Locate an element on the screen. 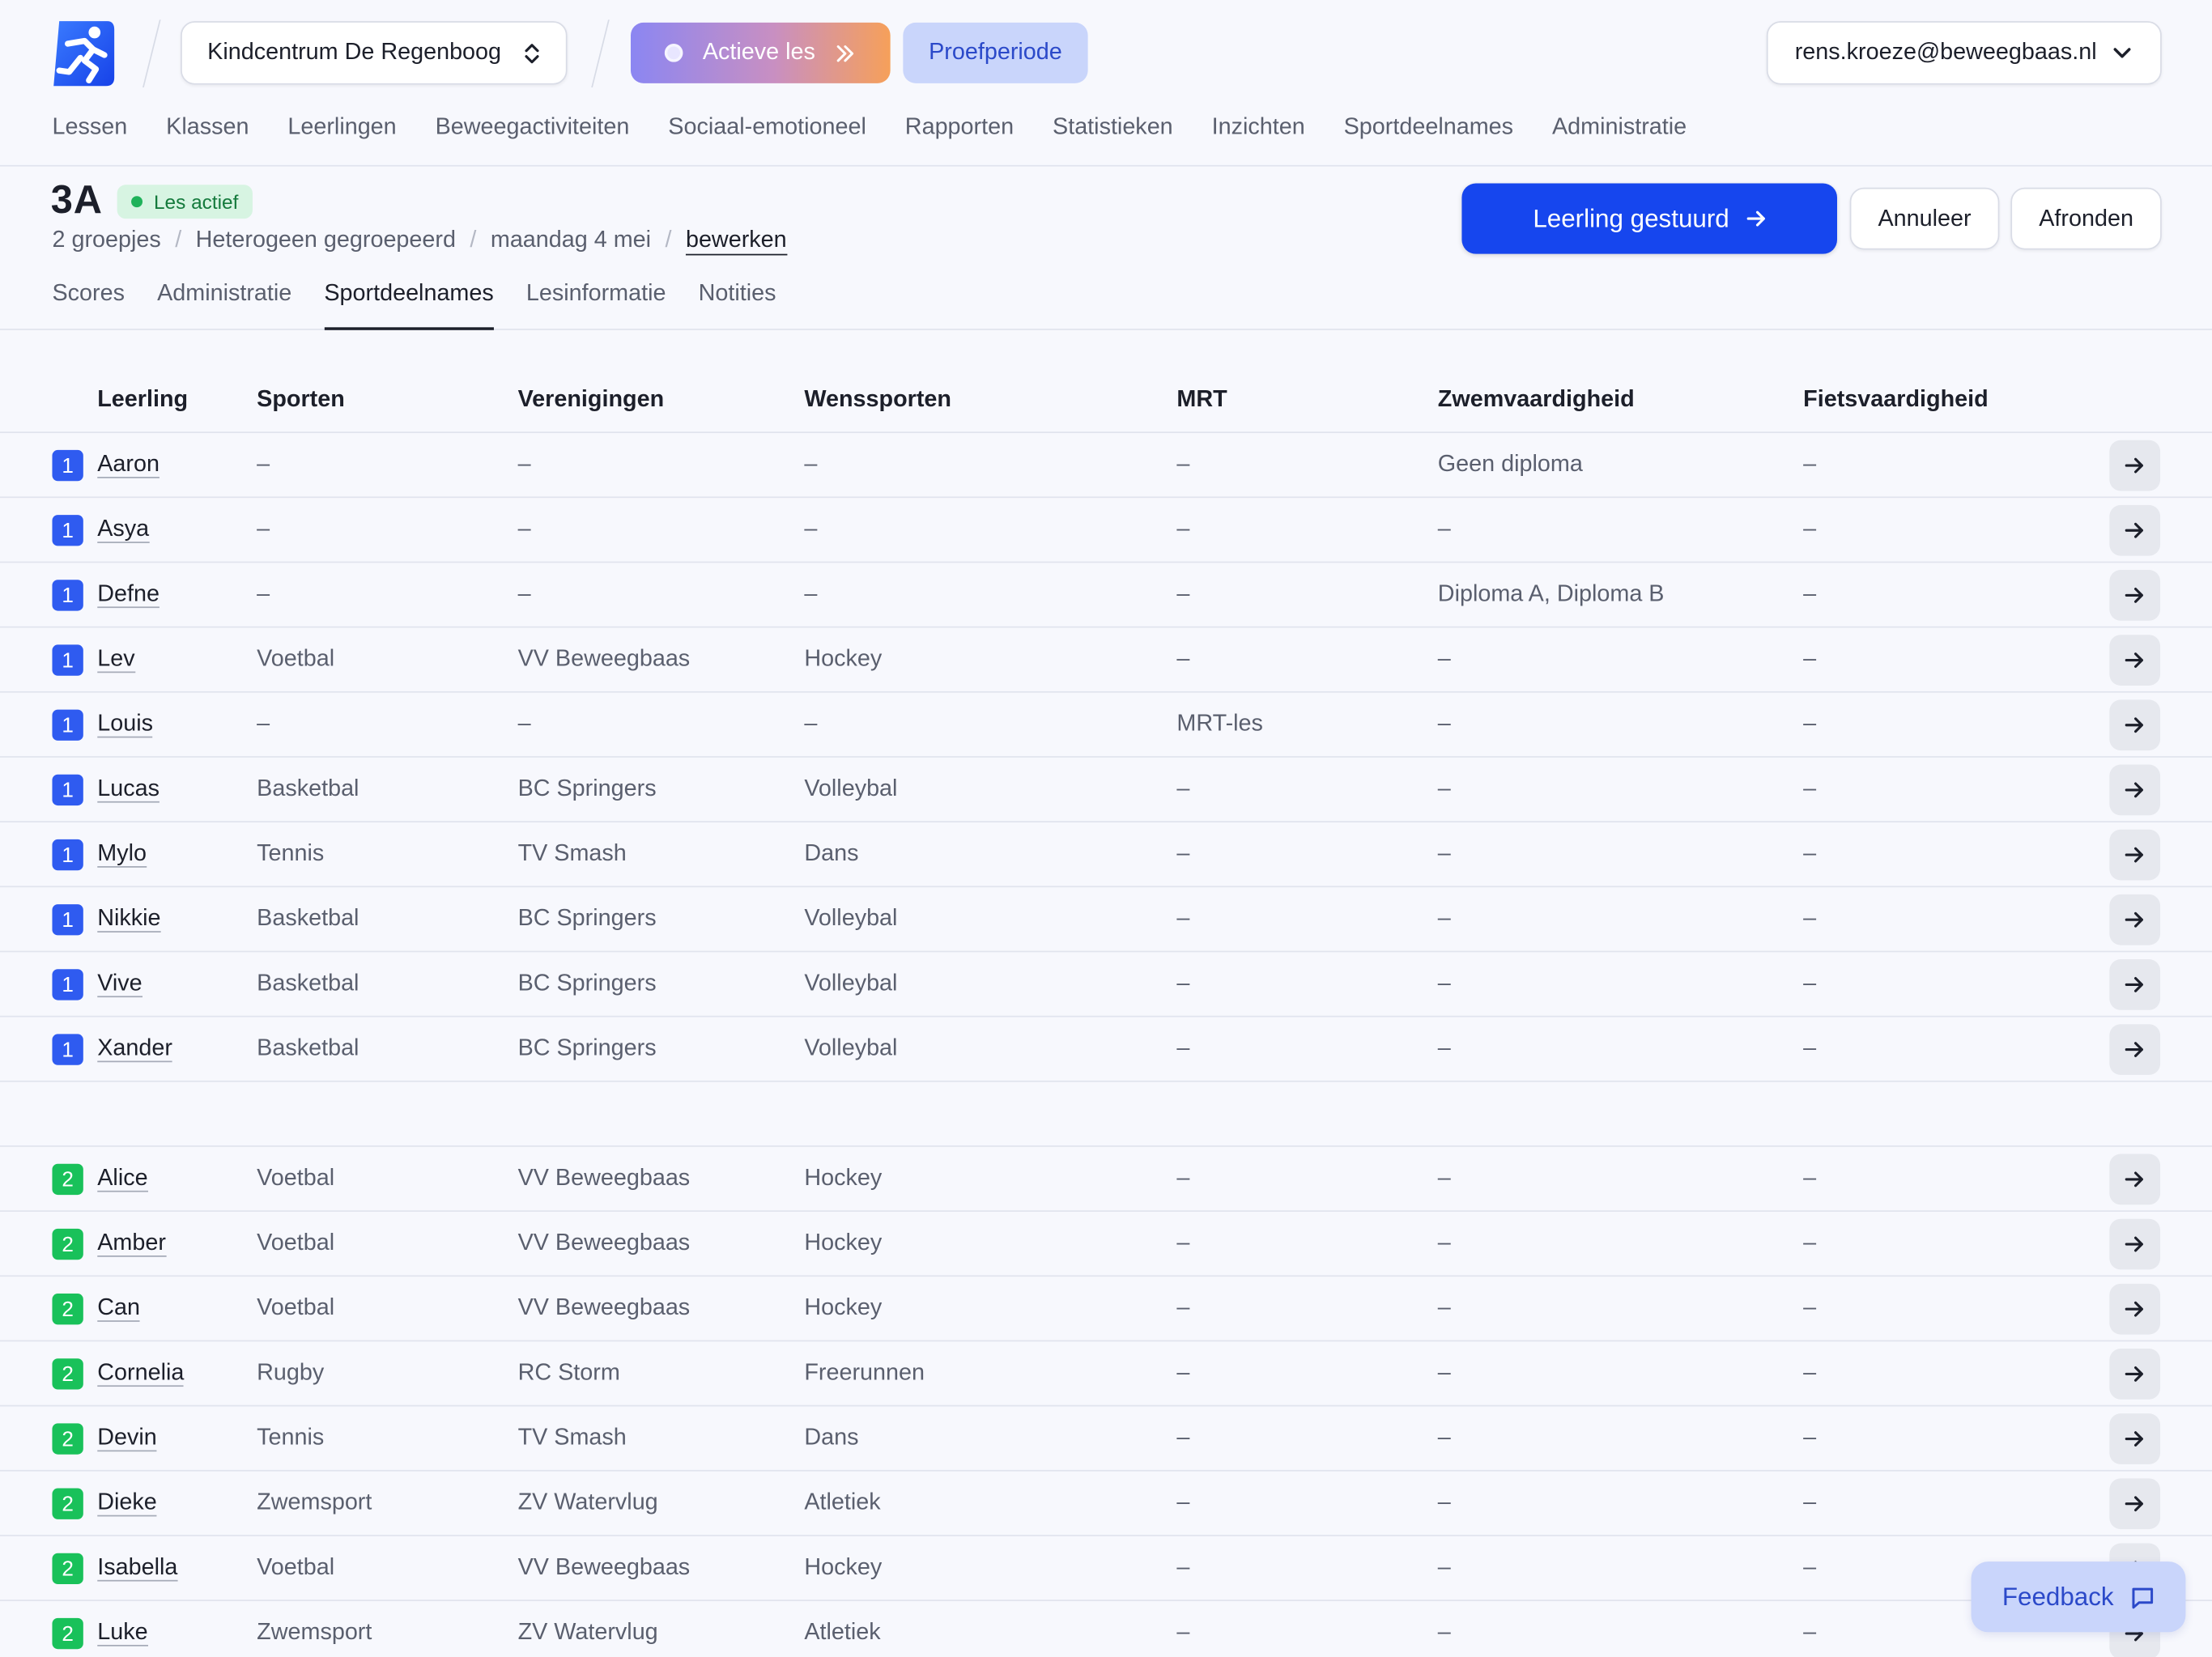  nav-item-sportdeelnames: Sportdeelnames is located at coordinates (1429, 127).